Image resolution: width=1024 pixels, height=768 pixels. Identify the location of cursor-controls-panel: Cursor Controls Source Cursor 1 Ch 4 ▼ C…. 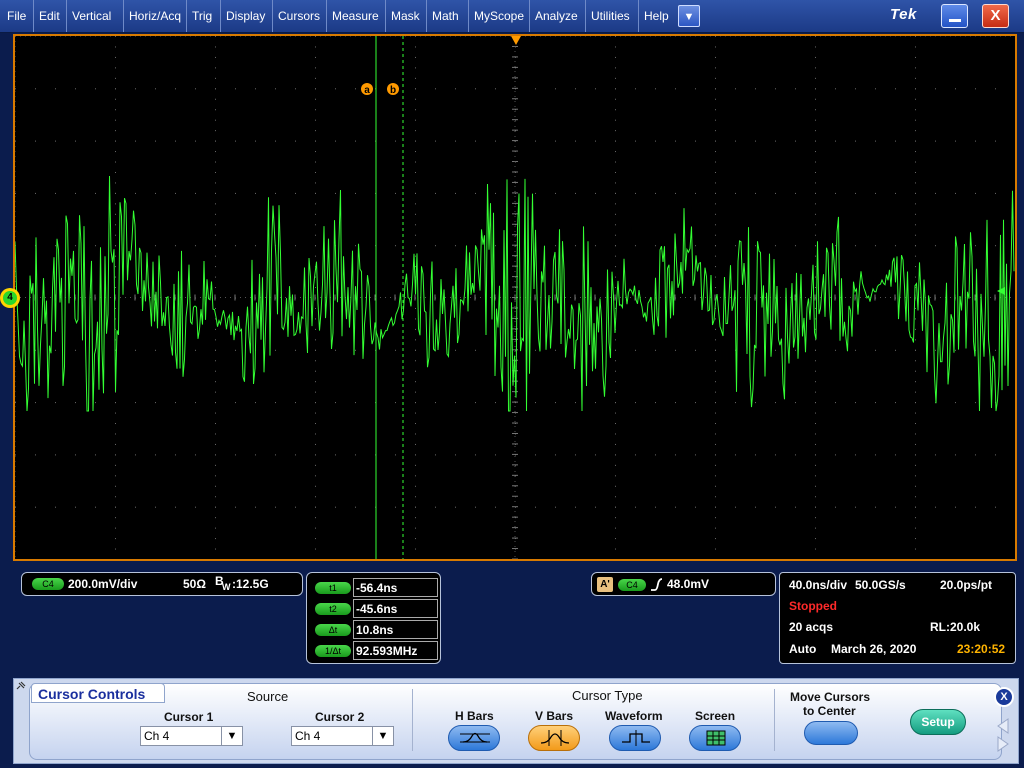
(516, 721).